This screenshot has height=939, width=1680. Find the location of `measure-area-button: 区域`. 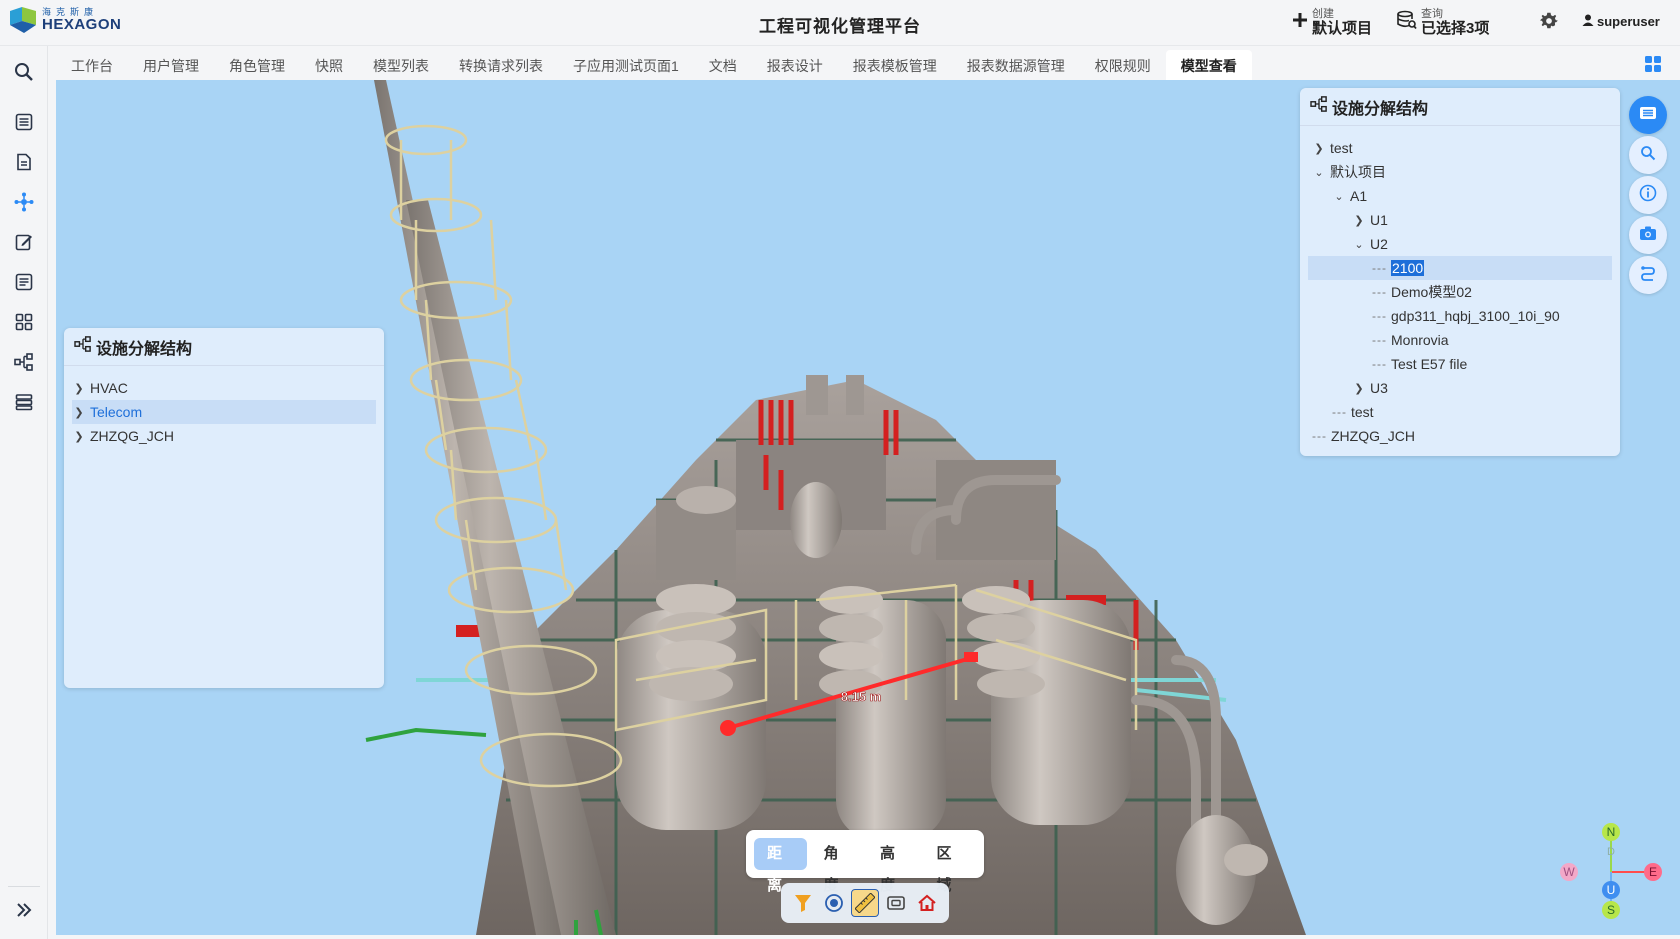

measure-area-button: 区域 is located at coordinates (950, 866).